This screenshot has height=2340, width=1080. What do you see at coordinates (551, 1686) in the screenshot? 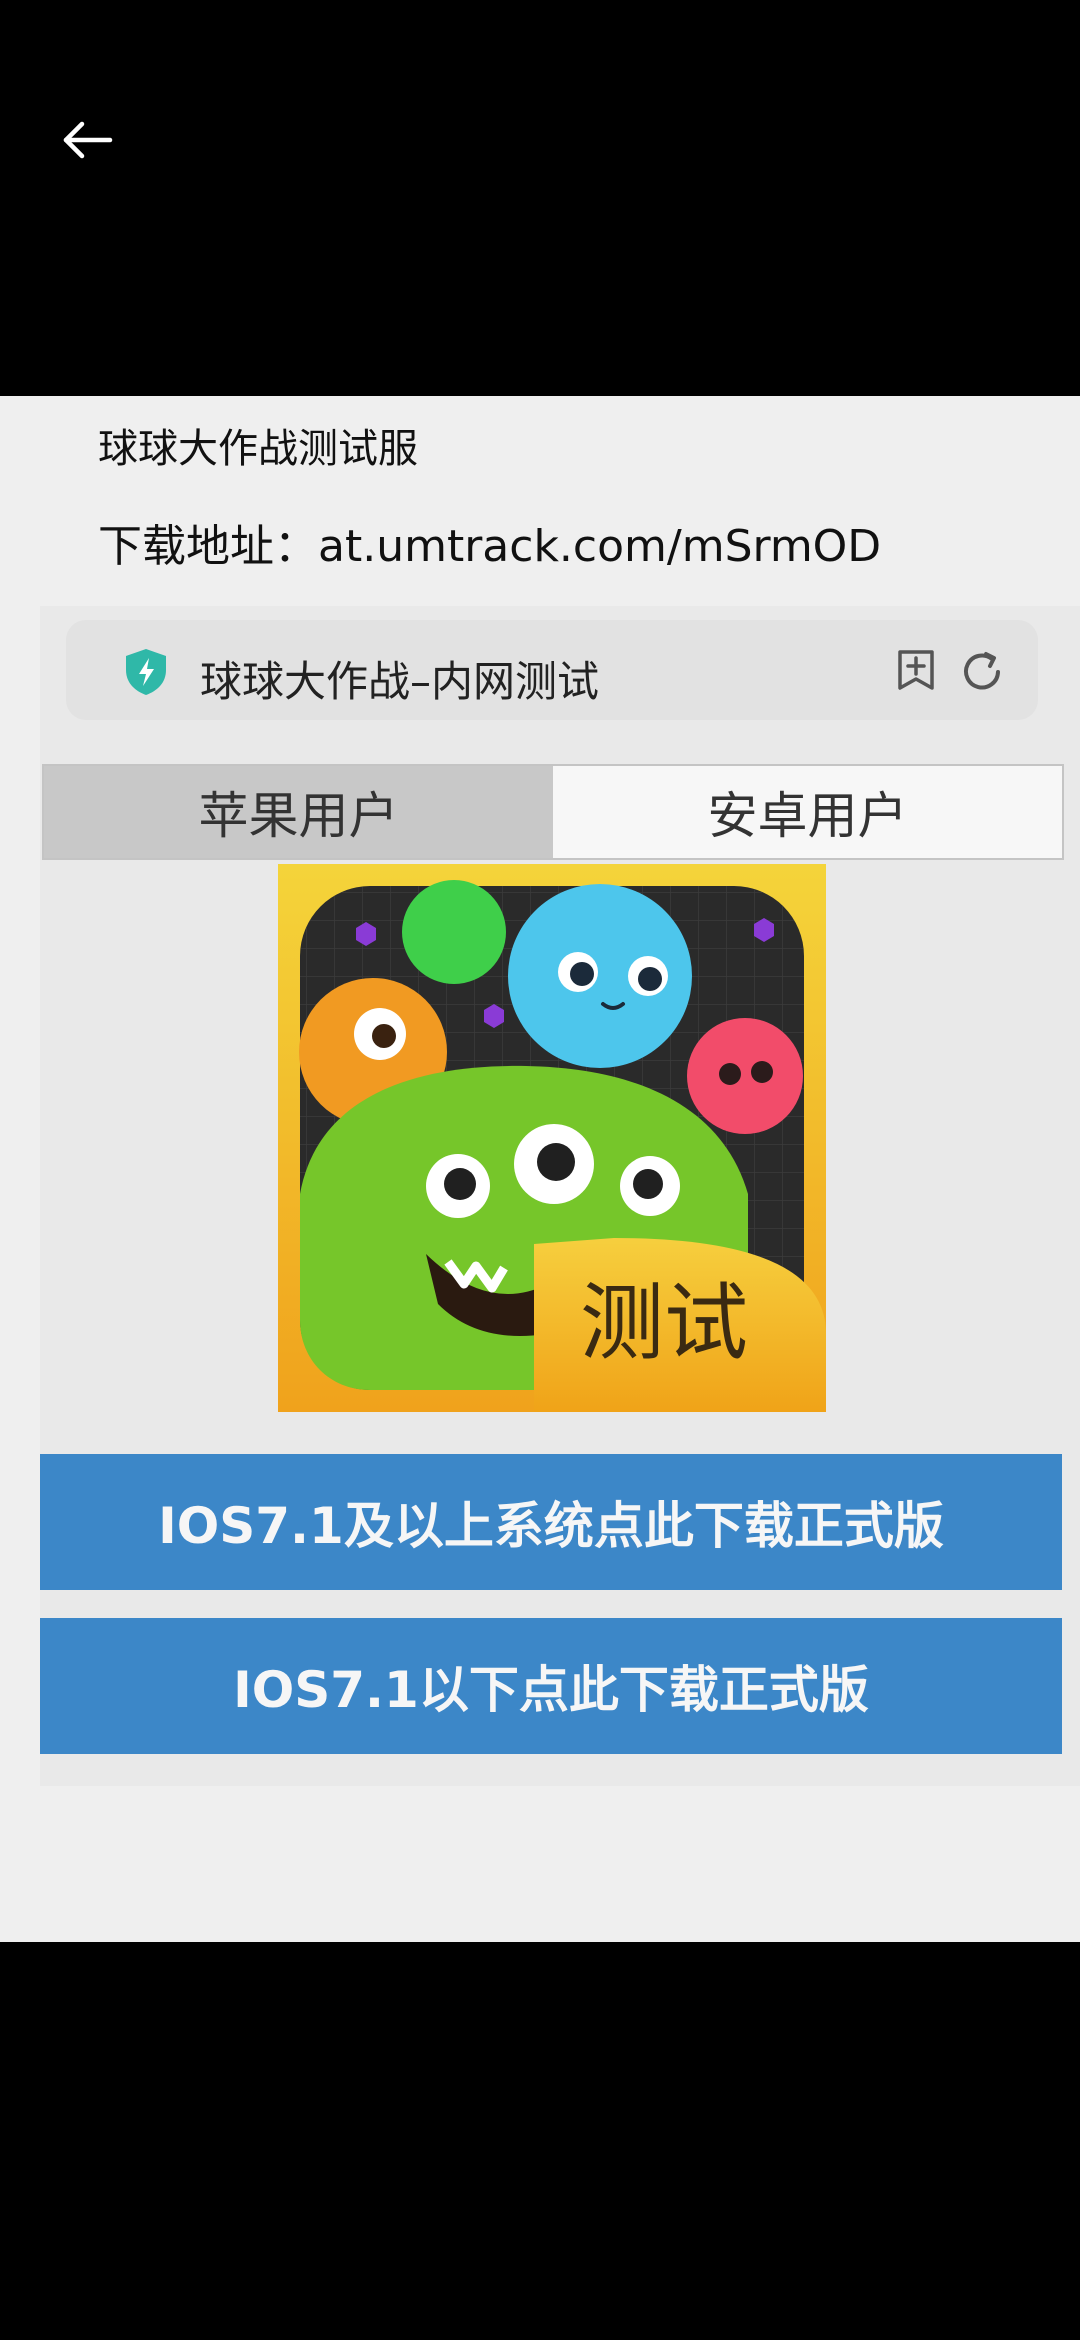
I see `download-ios71-below-button: IOS7.1以下点此下载正式版` at bounding box center [551, 1686].